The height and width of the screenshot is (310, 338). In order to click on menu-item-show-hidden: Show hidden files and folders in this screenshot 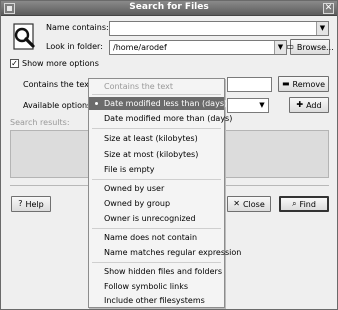, I will do `click(156, 271)`.